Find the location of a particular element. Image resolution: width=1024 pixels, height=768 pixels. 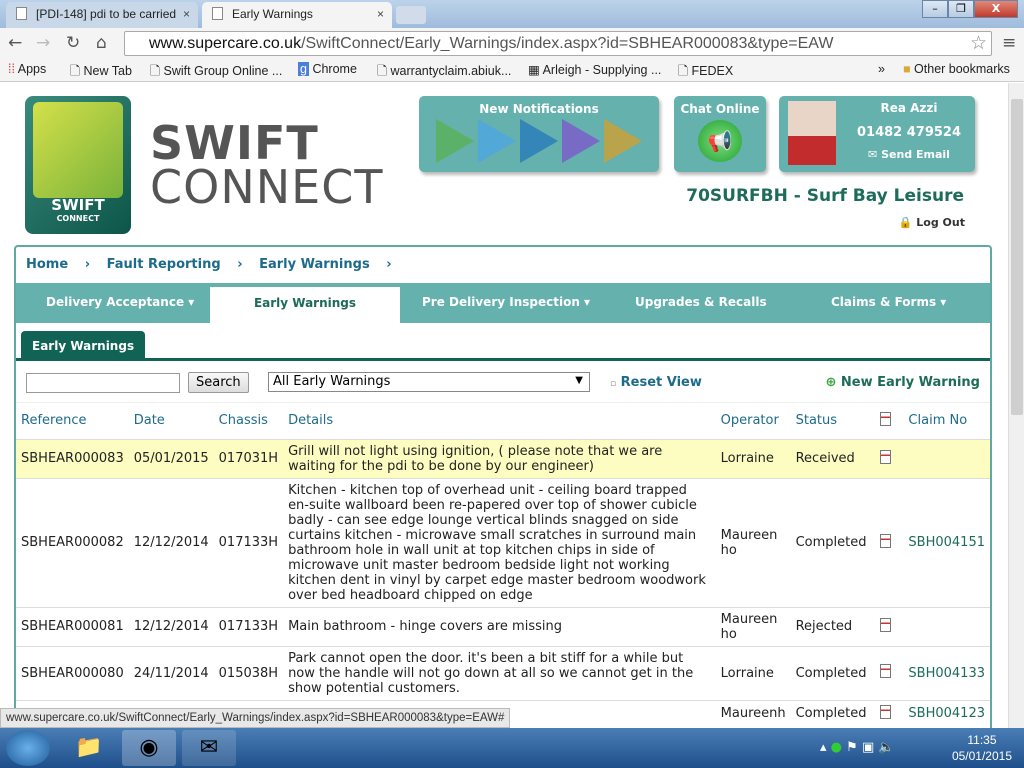

taskbar-clock: 11:35 05/01/2015 is located at coordinates (982, 748).